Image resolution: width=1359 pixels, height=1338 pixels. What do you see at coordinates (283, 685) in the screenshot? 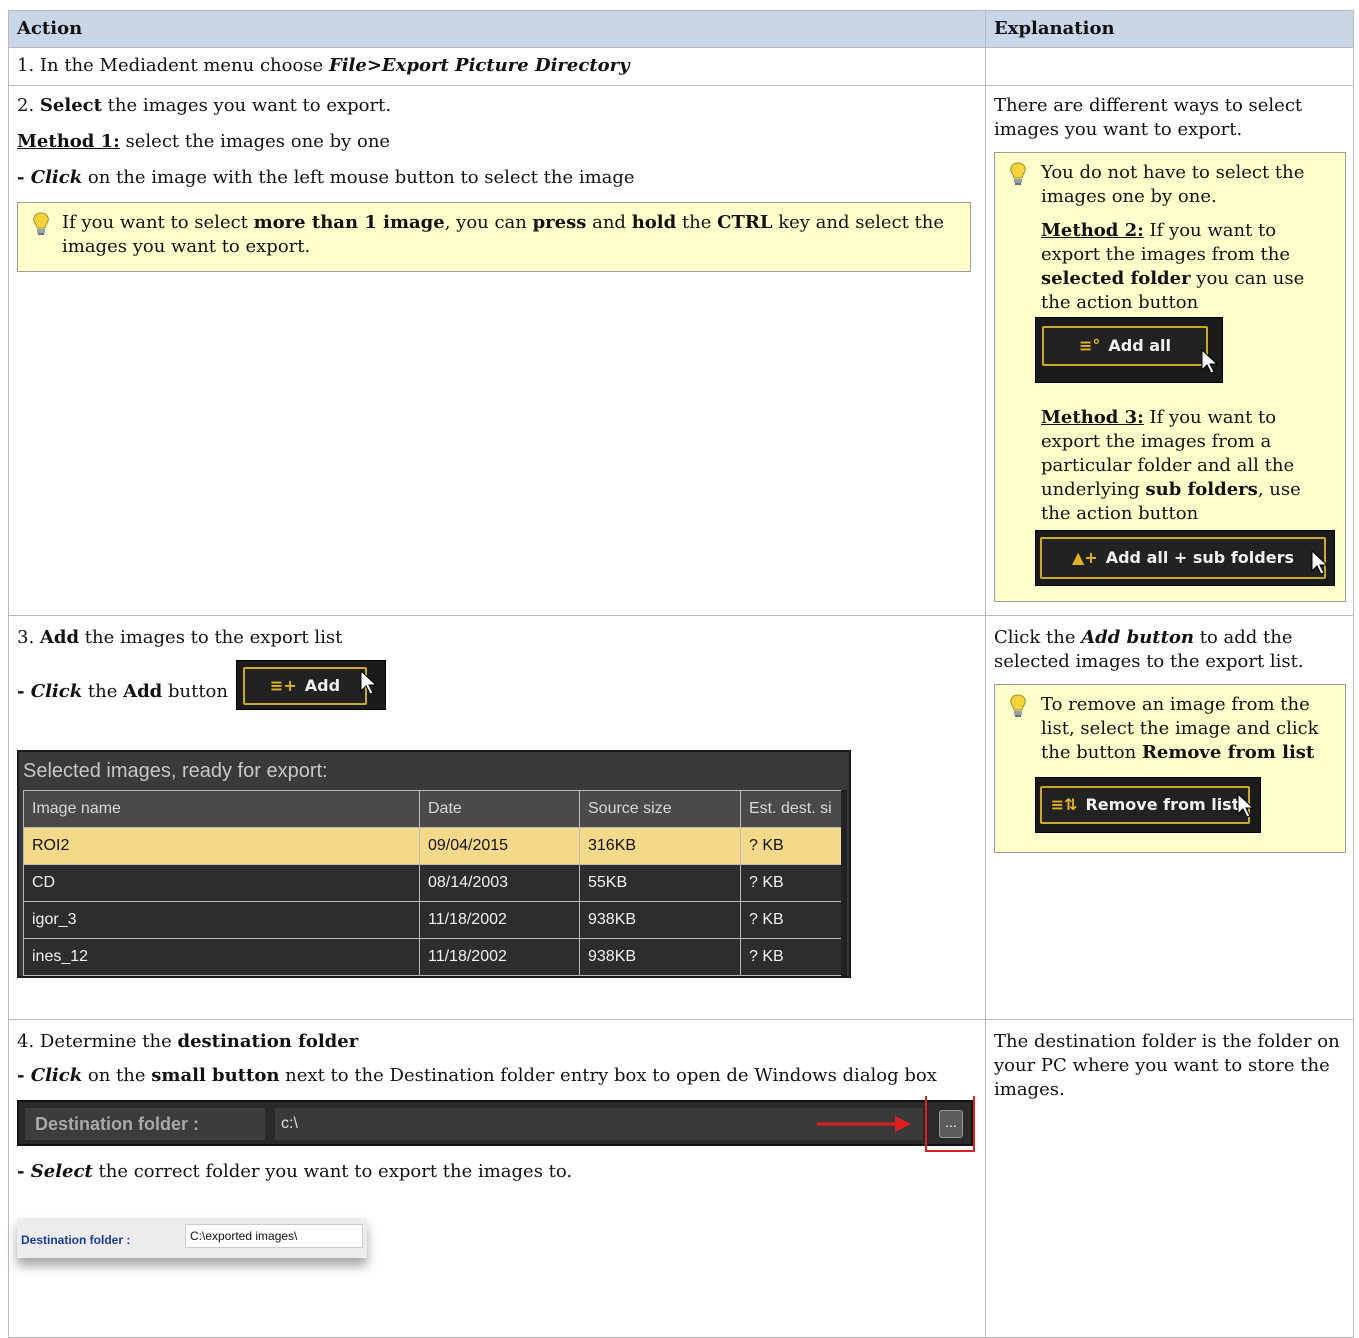
I see `add-icon: ≡+` at bounding box center [283, 685].